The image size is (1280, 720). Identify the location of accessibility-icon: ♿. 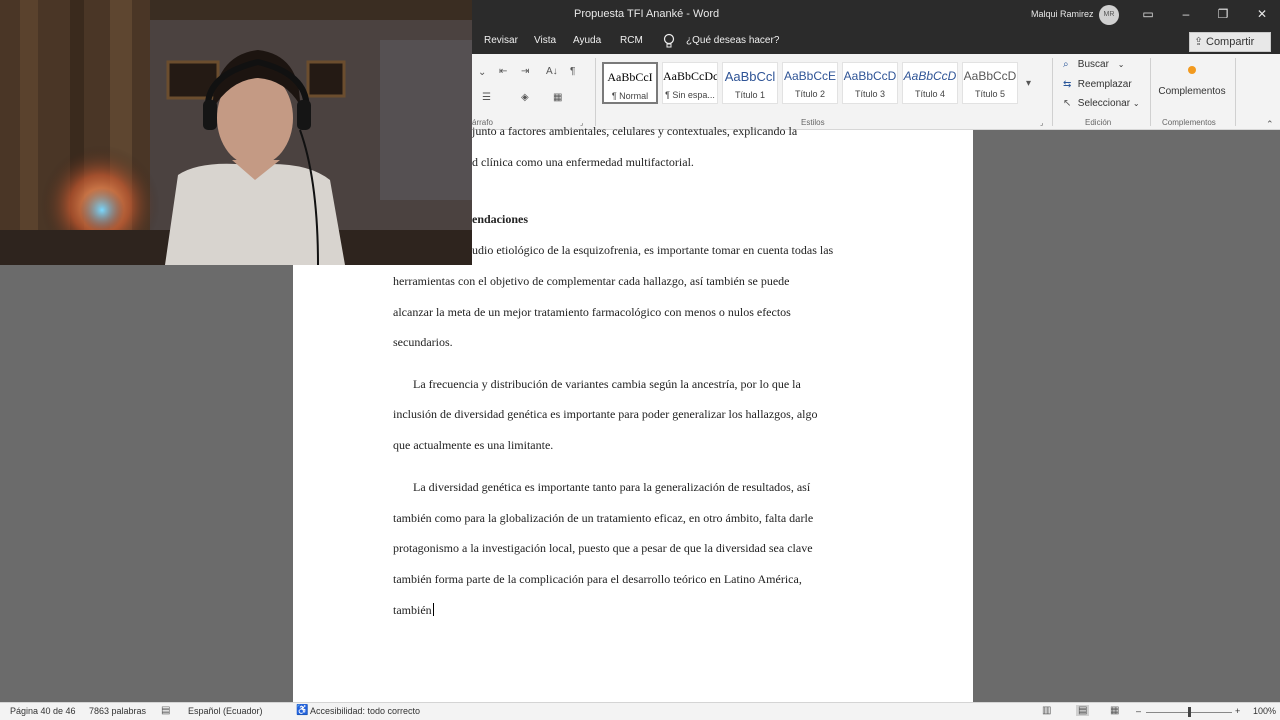
(302, 710).